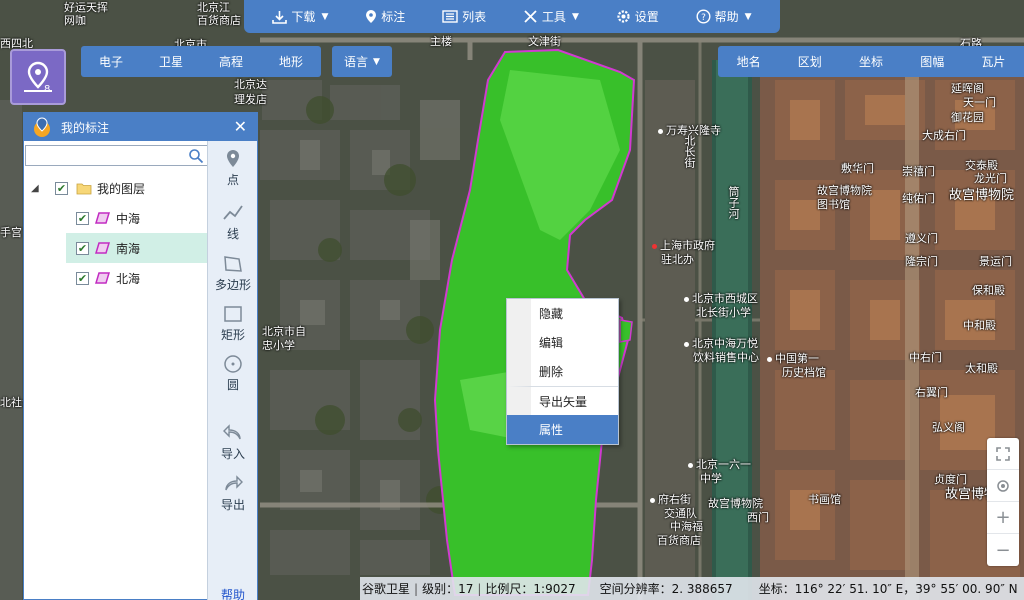 The image size is (1024, 600). Describe the element at coordinates (47, 89) in the screenshot. I see `svg-text: 8` at that location.